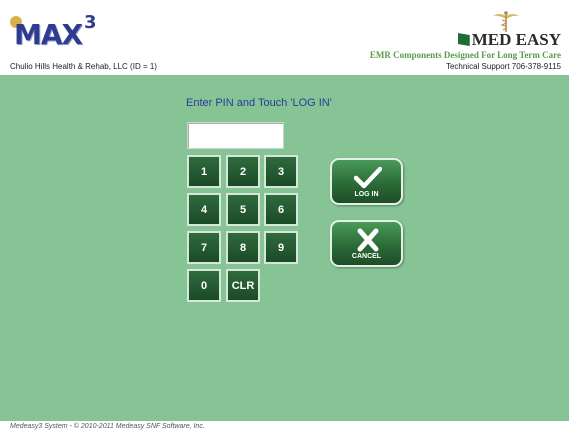  I want to click on keypad-key-6: 6, so click(281, 209).